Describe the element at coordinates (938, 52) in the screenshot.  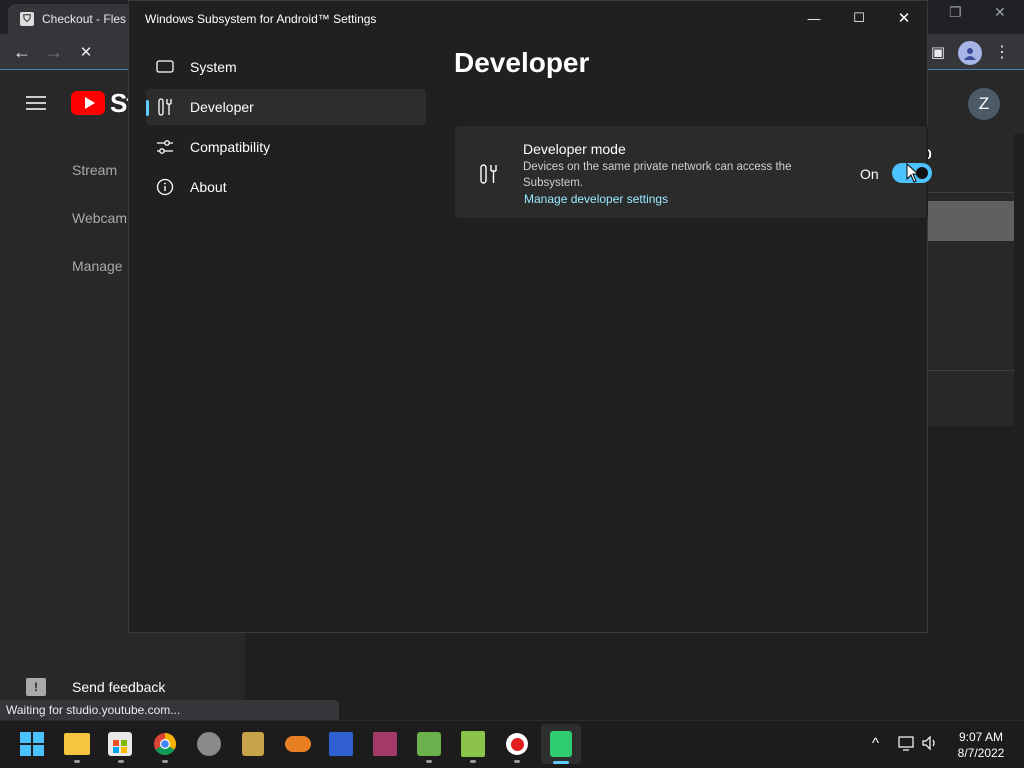
I see `side-panel-icon: ▣` at that location.